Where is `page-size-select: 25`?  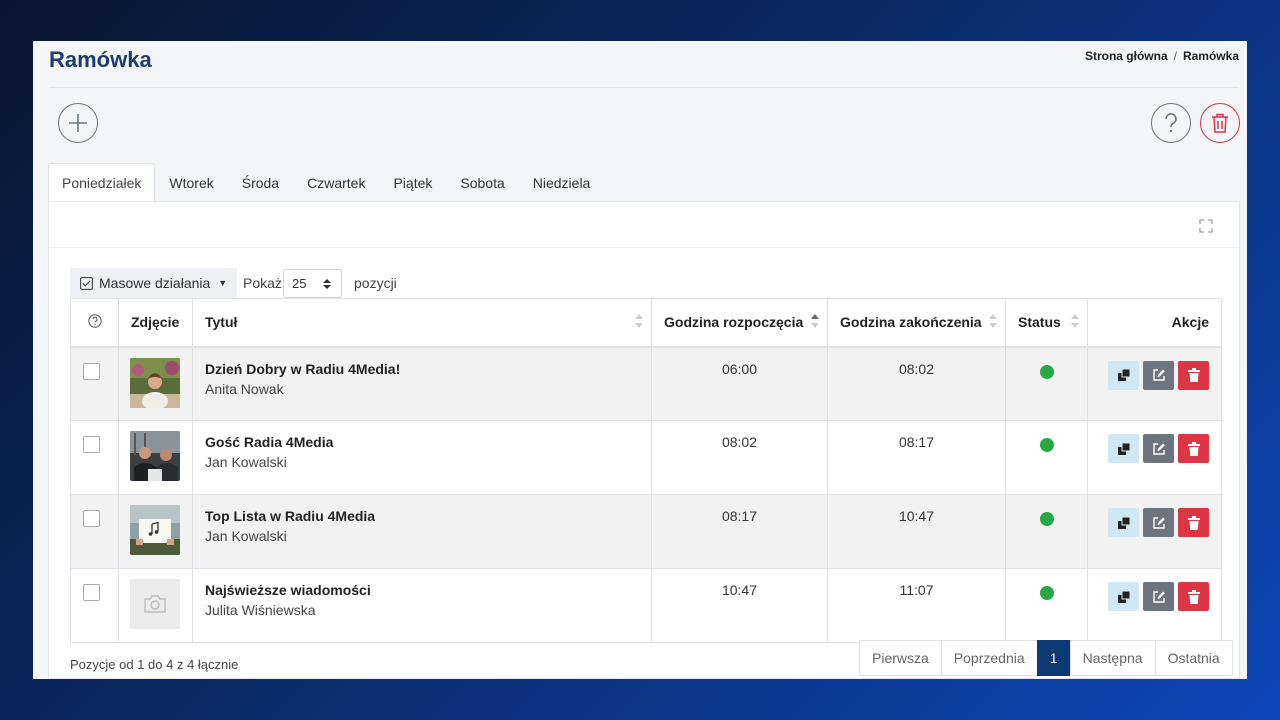 page-size-select: 25 is located at coordinates (312, 283).